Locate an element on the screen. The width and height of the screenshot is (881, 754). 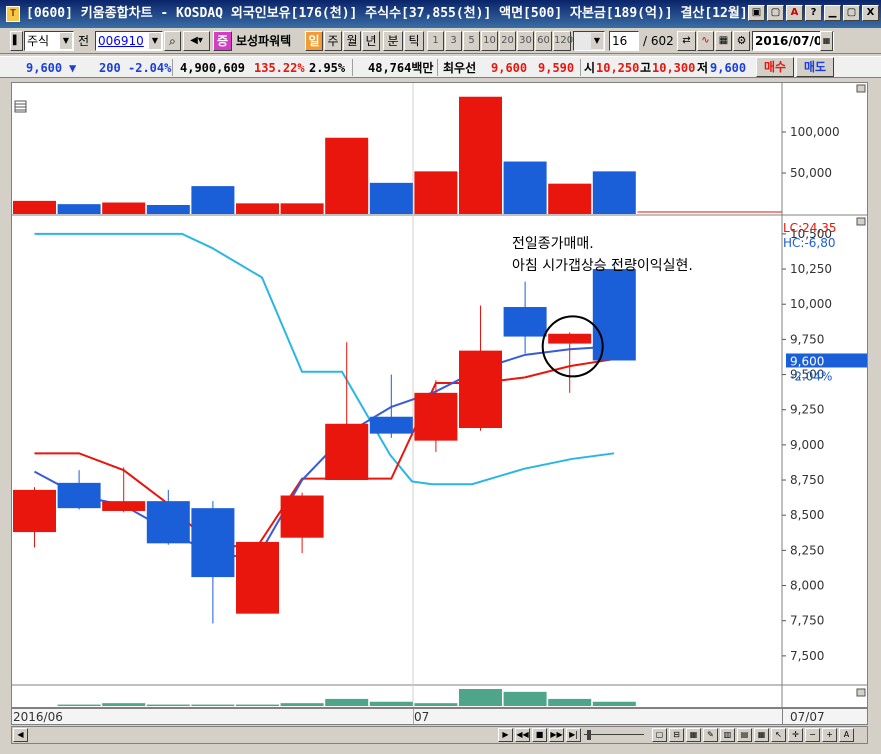
zoom-slider is located at coordinates (614, 734).